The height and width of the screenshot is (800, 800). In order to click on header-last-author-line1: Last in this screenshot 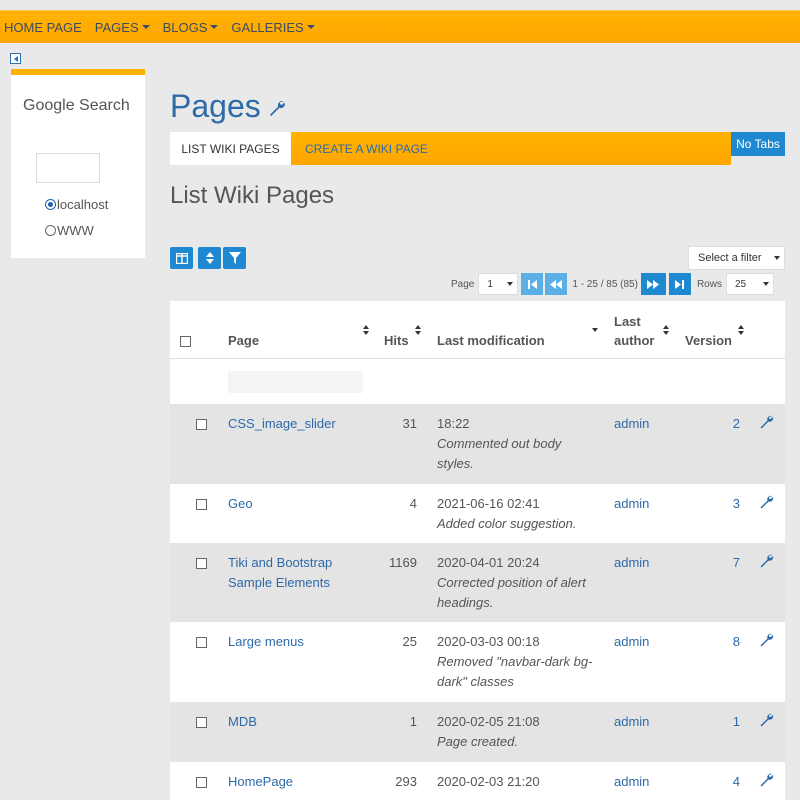, I will do `click(627, 321)`.